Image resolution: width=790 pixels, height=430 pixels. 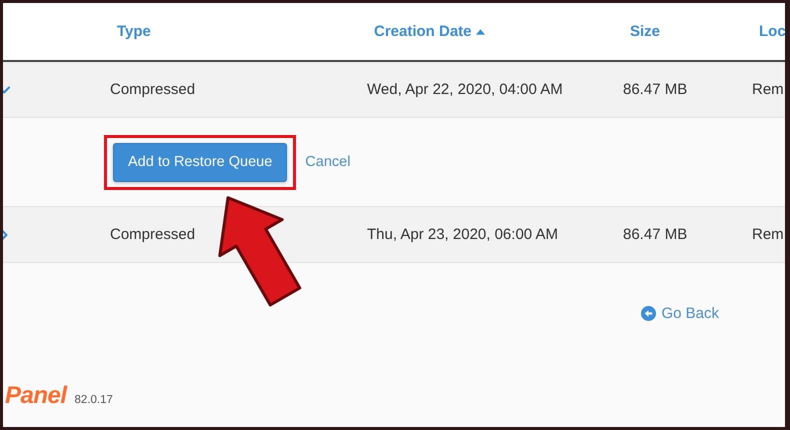 I want to click on cancel-link: Cancel, so click(x=327, y=162).